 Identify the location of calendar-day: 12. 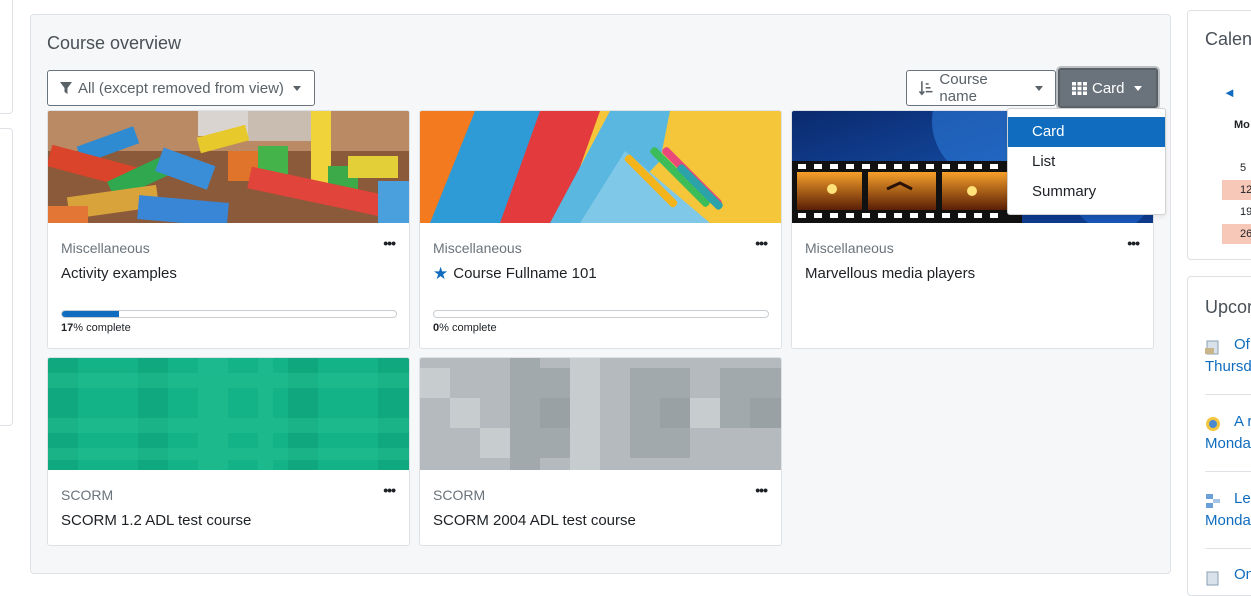
(1236, 190).